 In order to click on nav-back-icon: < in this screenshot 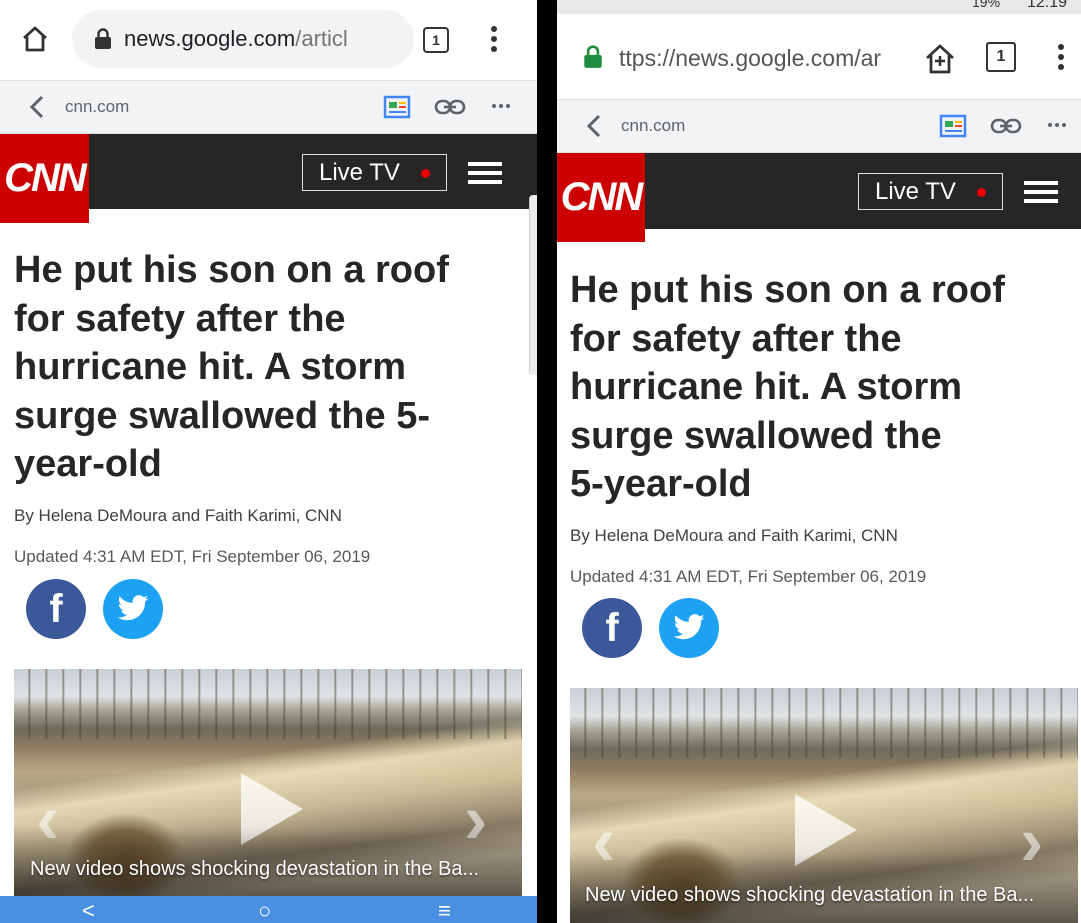, I will do `click(88, 911)`.